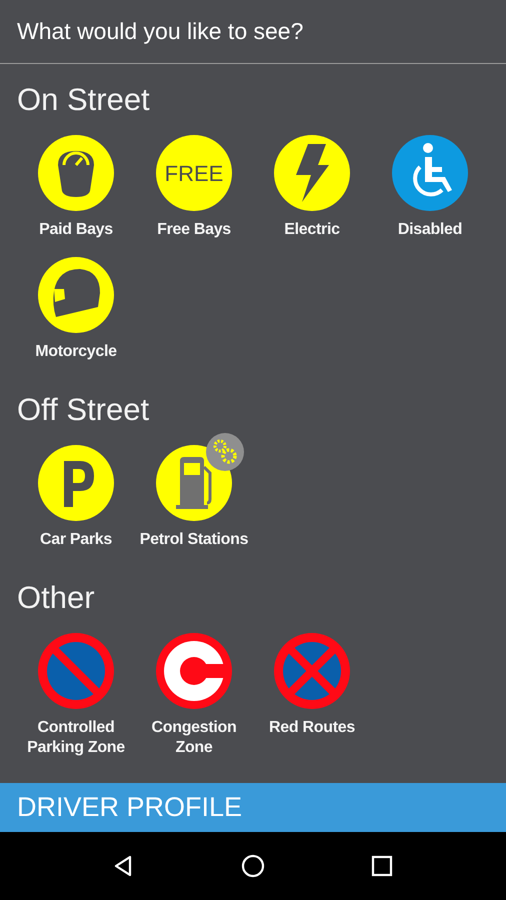 This screenshot has height=900, width=506. Describe the element at coordinates (76, 738) in the screenshot. I see `category-label: Controlled Parking Zone` at that location.